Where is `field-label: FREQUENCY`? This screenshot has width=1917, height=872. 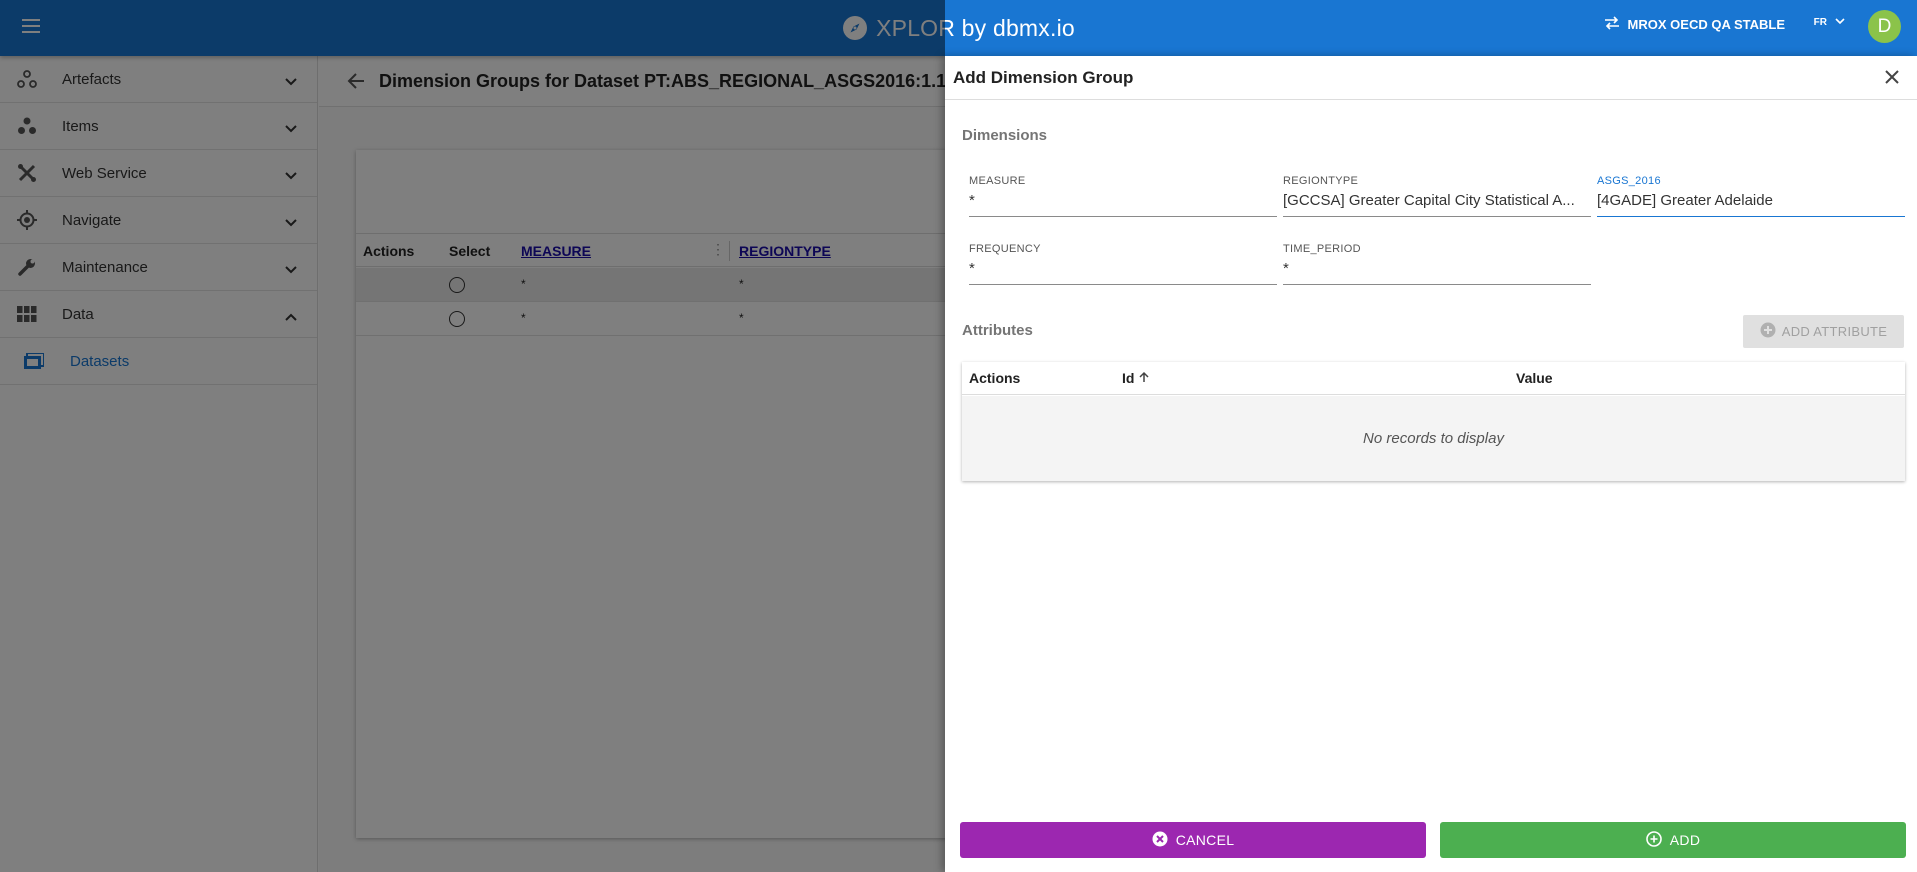
field-label: FREQUENCY is located at coordinates (1005, 249).